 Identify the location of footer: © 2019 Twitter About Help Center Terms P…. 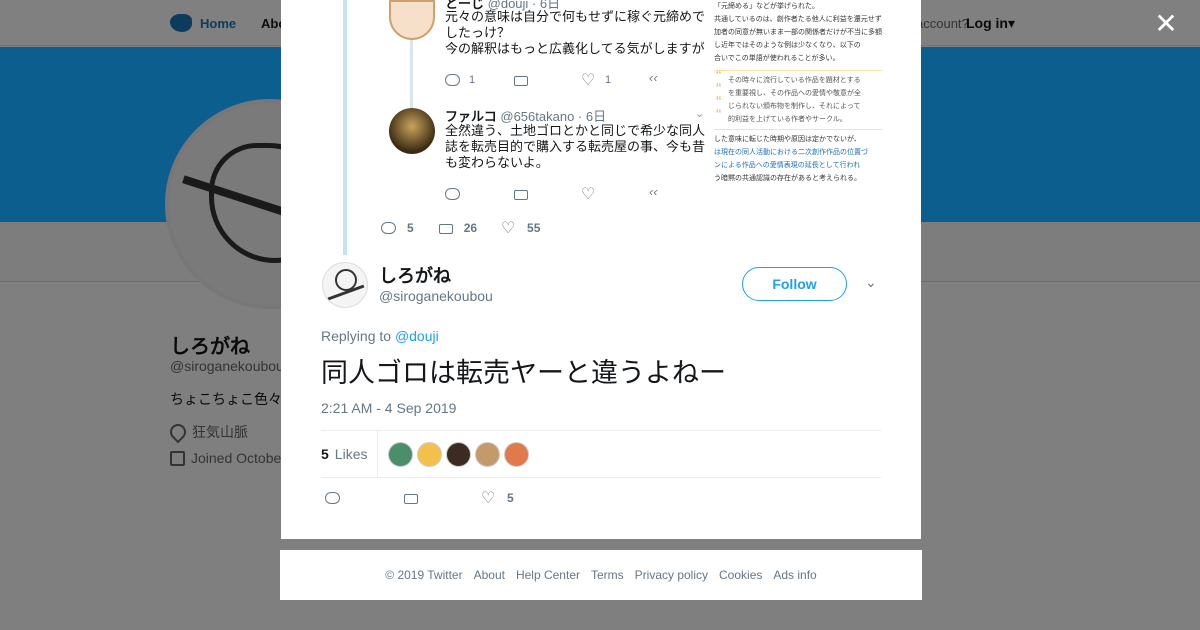
(601, 575).